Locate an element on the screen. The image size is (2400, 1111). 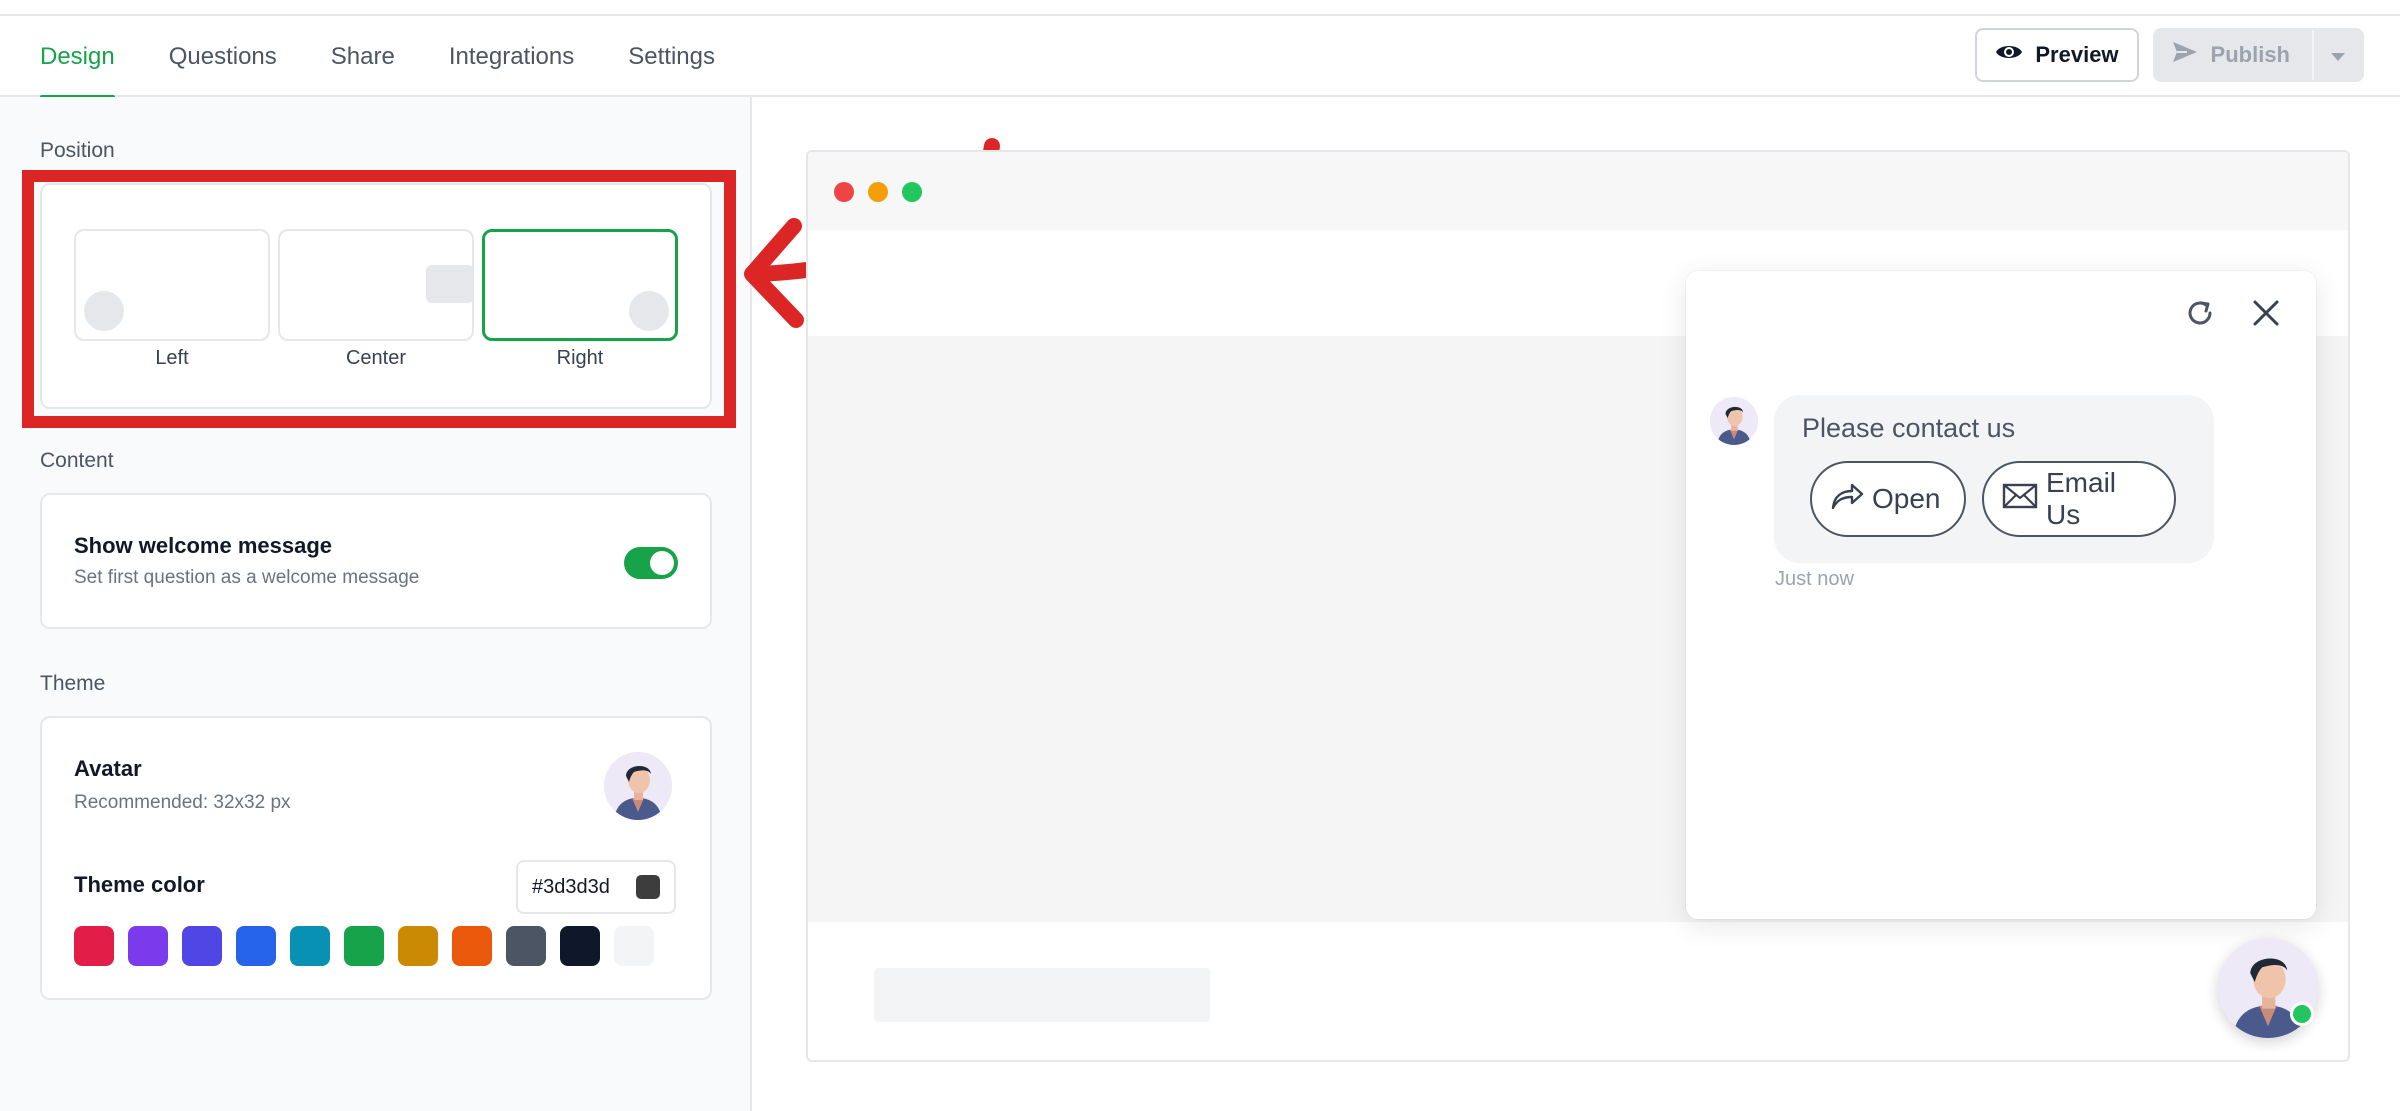
send-icon is located at coordinates (2185, 55).